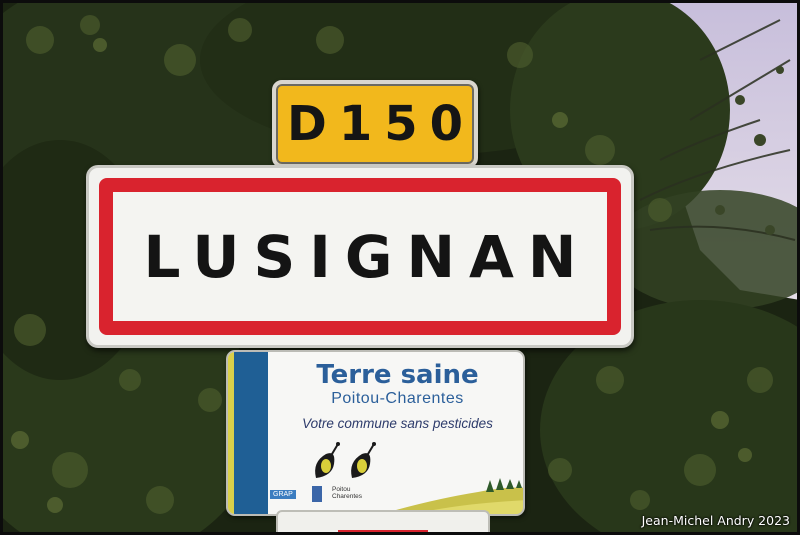 This screenshot has height=535, width=800. What do you see at coordinates (715, 520) in the screenshot?
I see `photo-credit: Jean-Michel Andry 2023` at bounding box center [715, 520].